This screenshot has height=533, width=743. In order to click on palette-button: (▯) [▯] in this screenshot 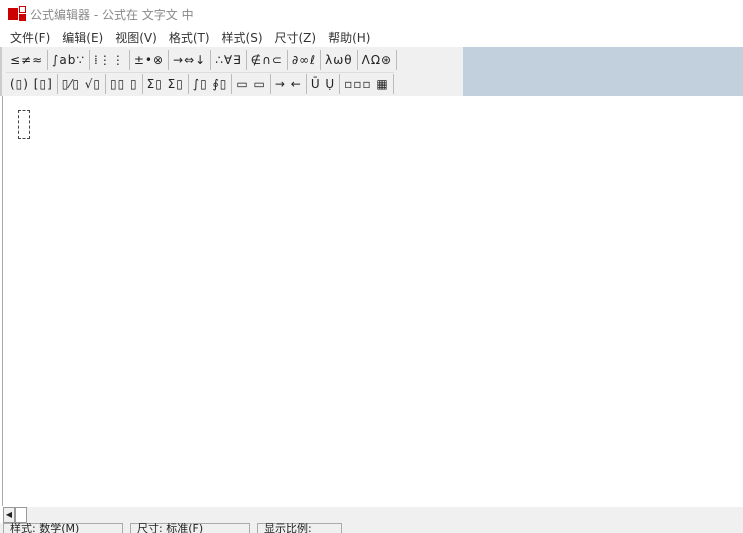, I will do `click(32, 83)`.